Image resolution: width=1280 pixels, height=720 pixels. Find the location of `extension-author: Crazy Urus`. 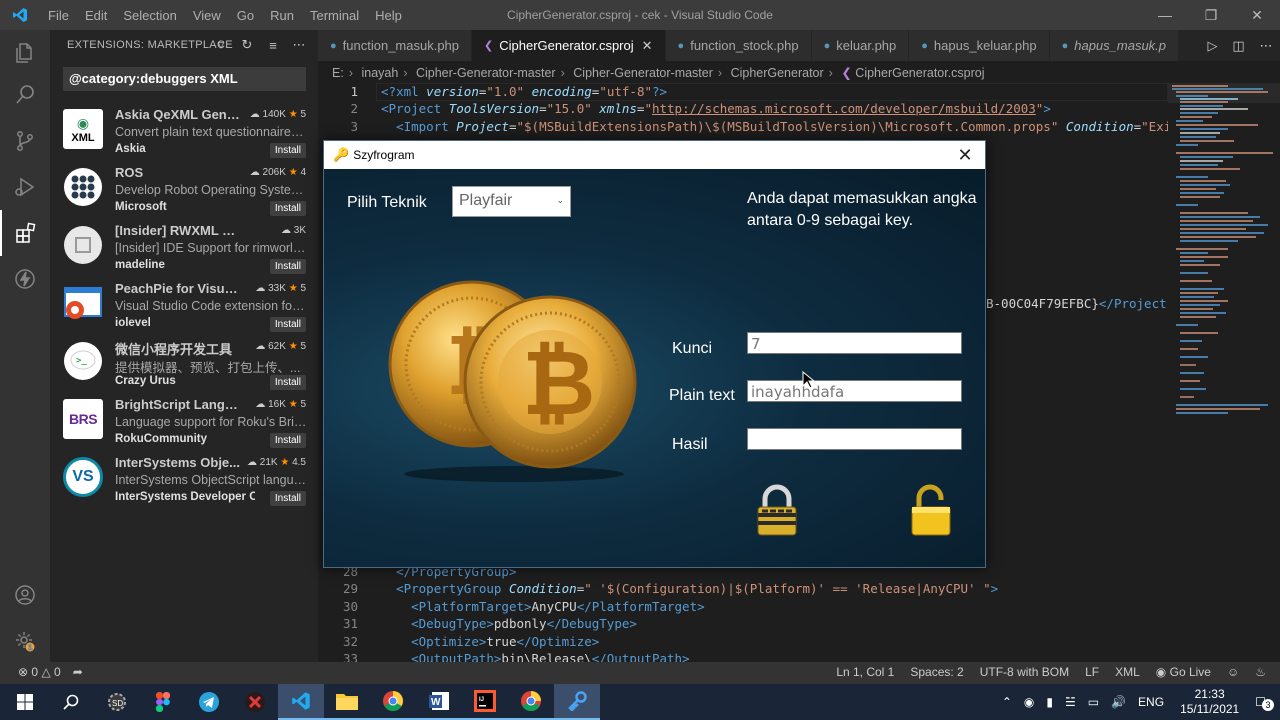

extension-author: Crazy Urus is located at coordinates (145, 381).